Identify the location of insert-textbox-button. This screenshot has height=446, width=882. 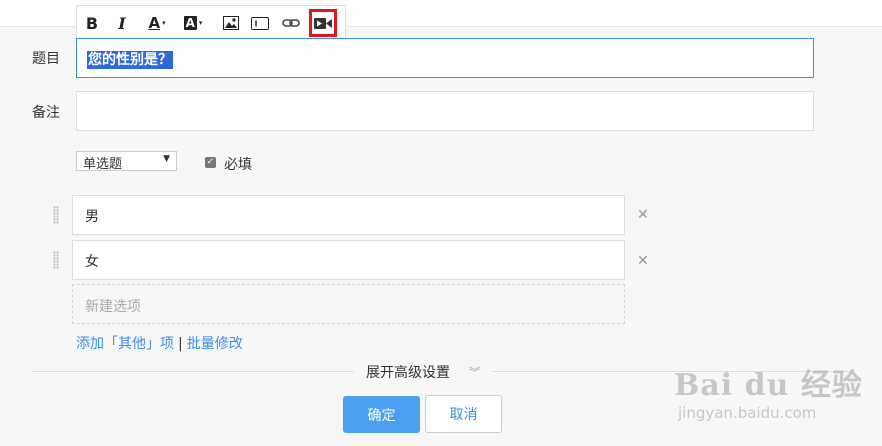
(260, 23).